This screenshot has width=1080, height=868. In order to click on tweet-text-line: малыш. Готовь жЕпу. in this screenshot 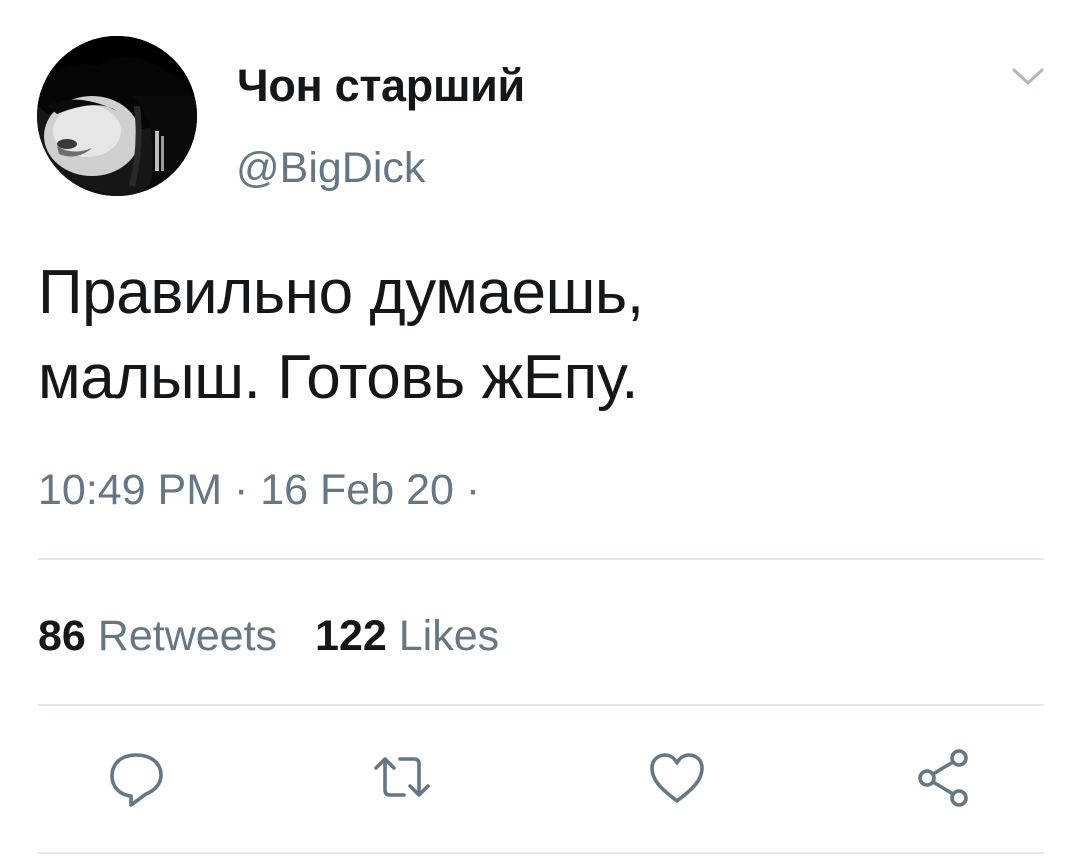, I will do `click(338, 377)`.